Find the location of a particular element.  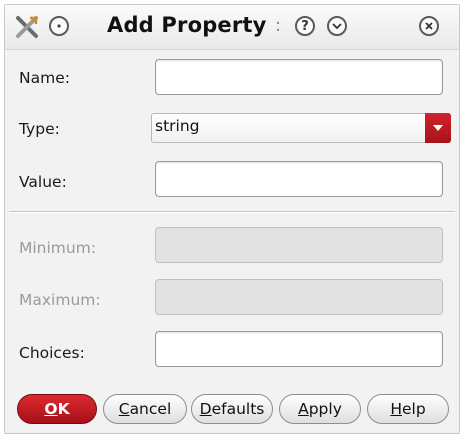

apply-mnemonic: A is located at coordinates (303, 409).